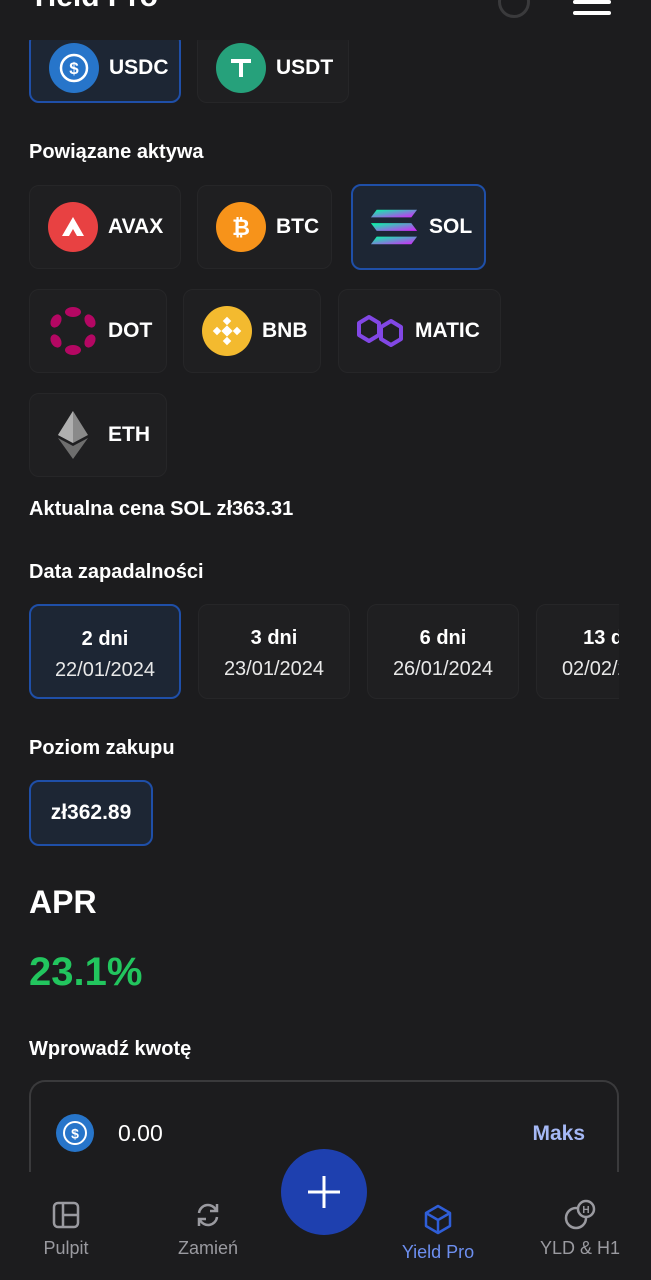  What do you see at coordinates (593, 8) in the screenshot?
I see `menu-icon` at bounding box center [593, 8].